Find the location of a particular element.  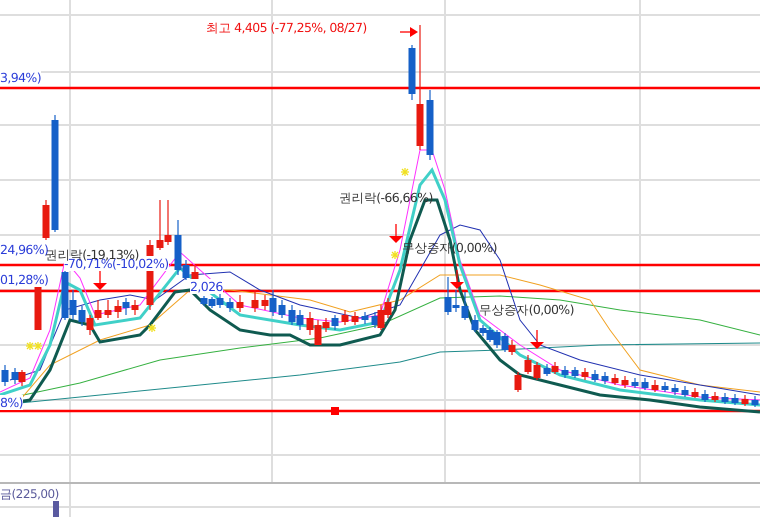

chart-annotation: 8%) is located at coordinates (11, 402).